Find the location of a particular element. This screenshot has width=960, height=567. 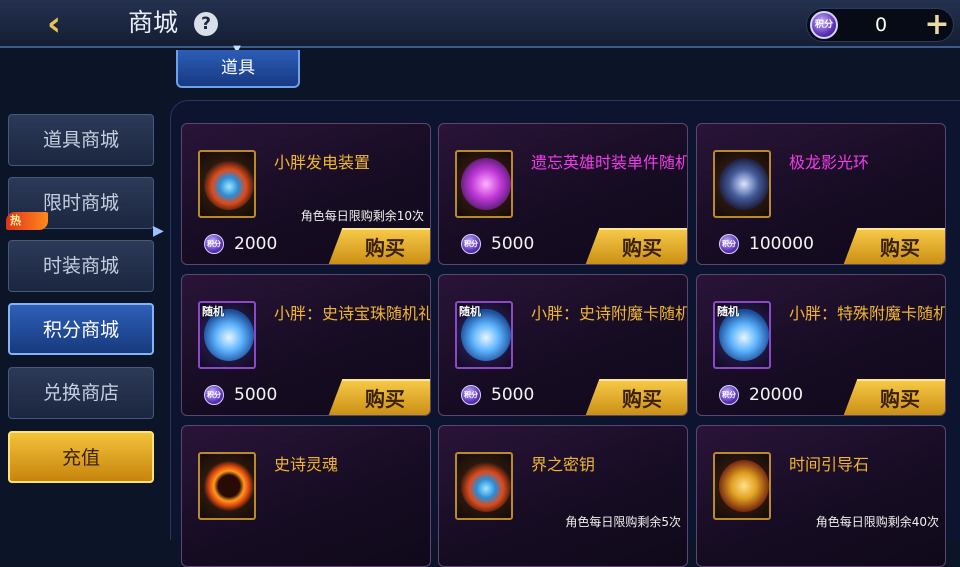

tab-items: 道具 is located at coordinates (238, 69).